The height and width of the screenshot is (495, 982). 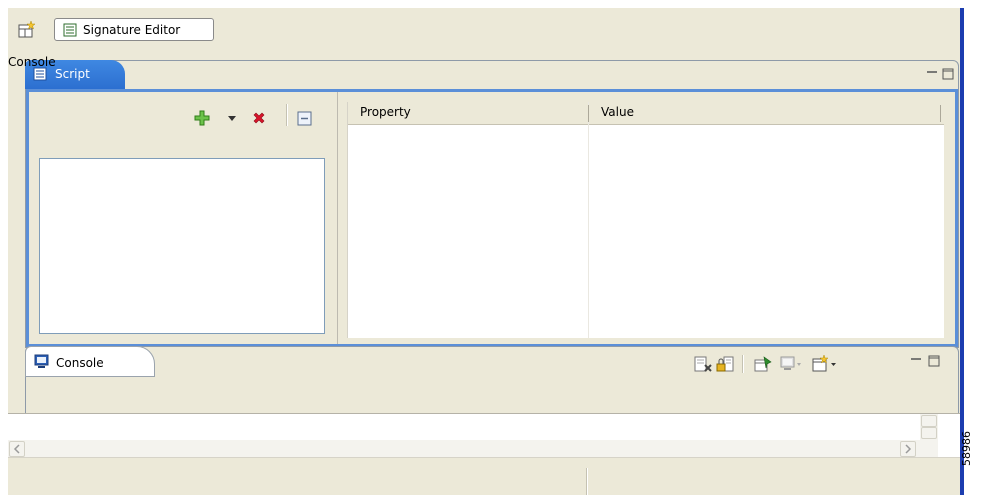 I want to click on tab-console-label: Console, so click(x=80, y=363).